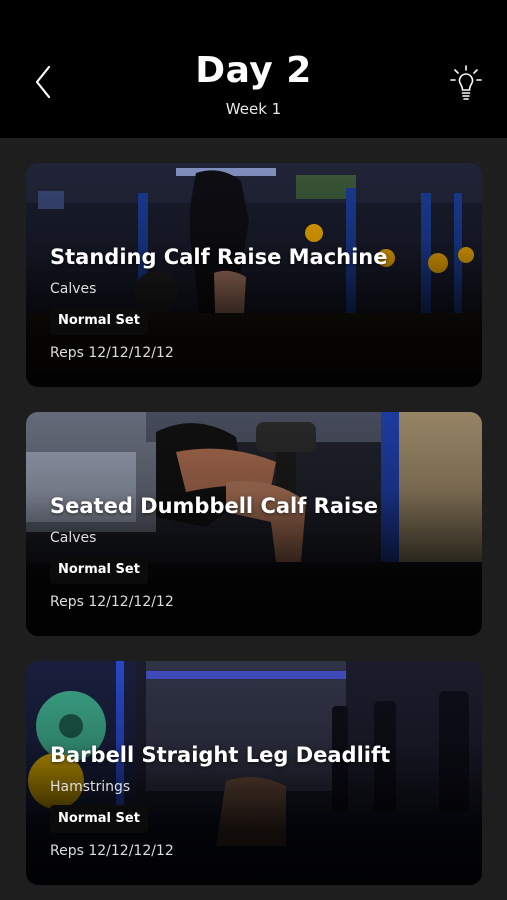 The image size is (507, 900). Describe the element at coordinates (219, 257) in the screenshot. I see `exercise-name: Standing Calf Raise Machine` at that location.